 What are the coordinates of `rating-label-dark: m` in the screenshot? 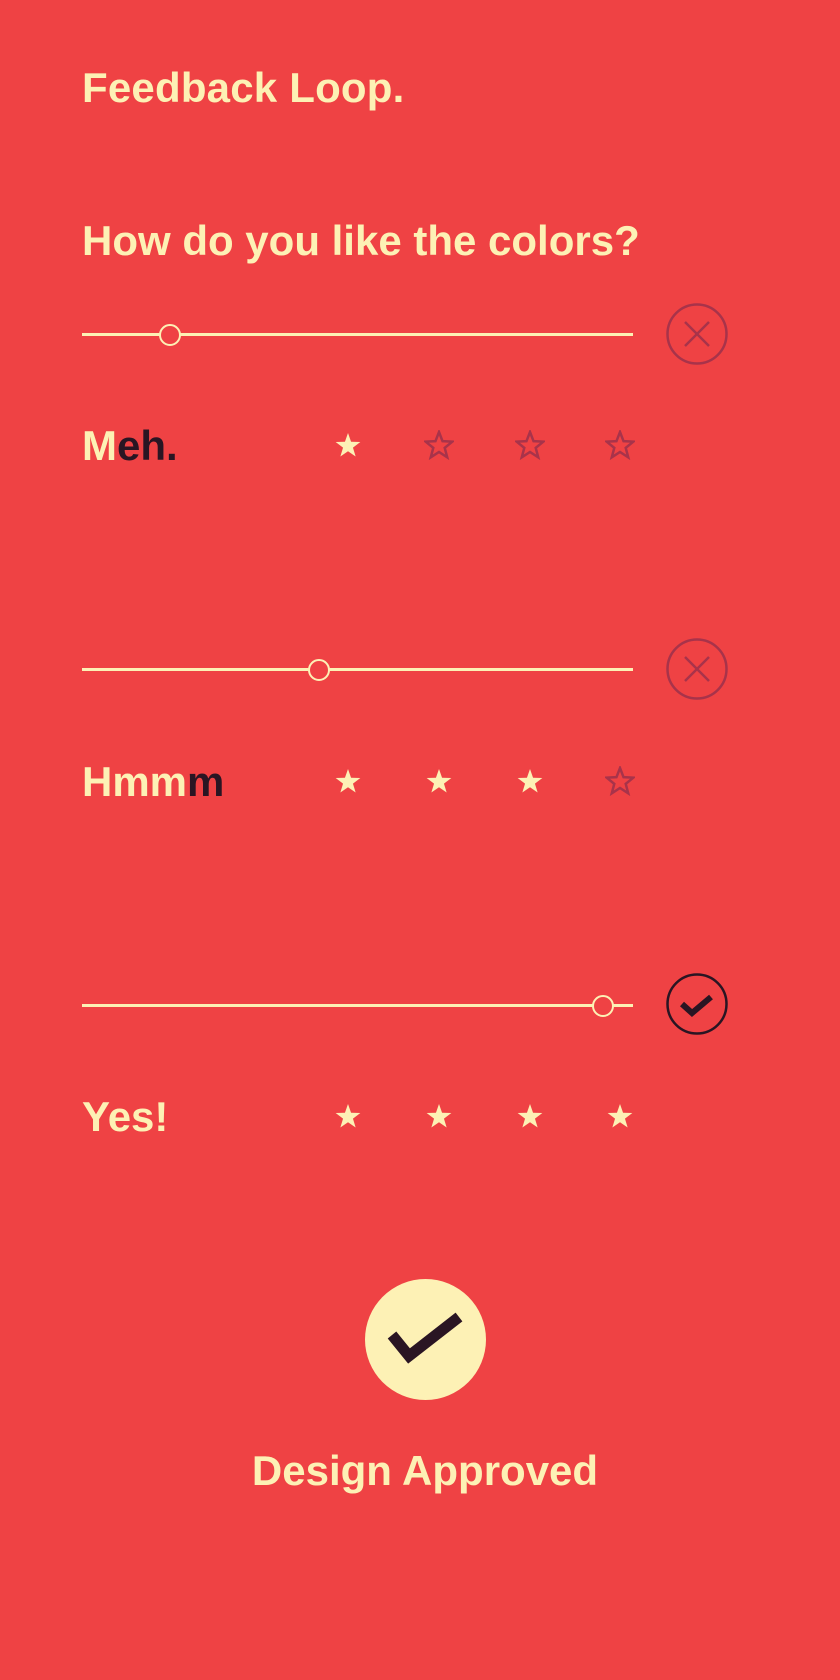 It's located at (206, 781).